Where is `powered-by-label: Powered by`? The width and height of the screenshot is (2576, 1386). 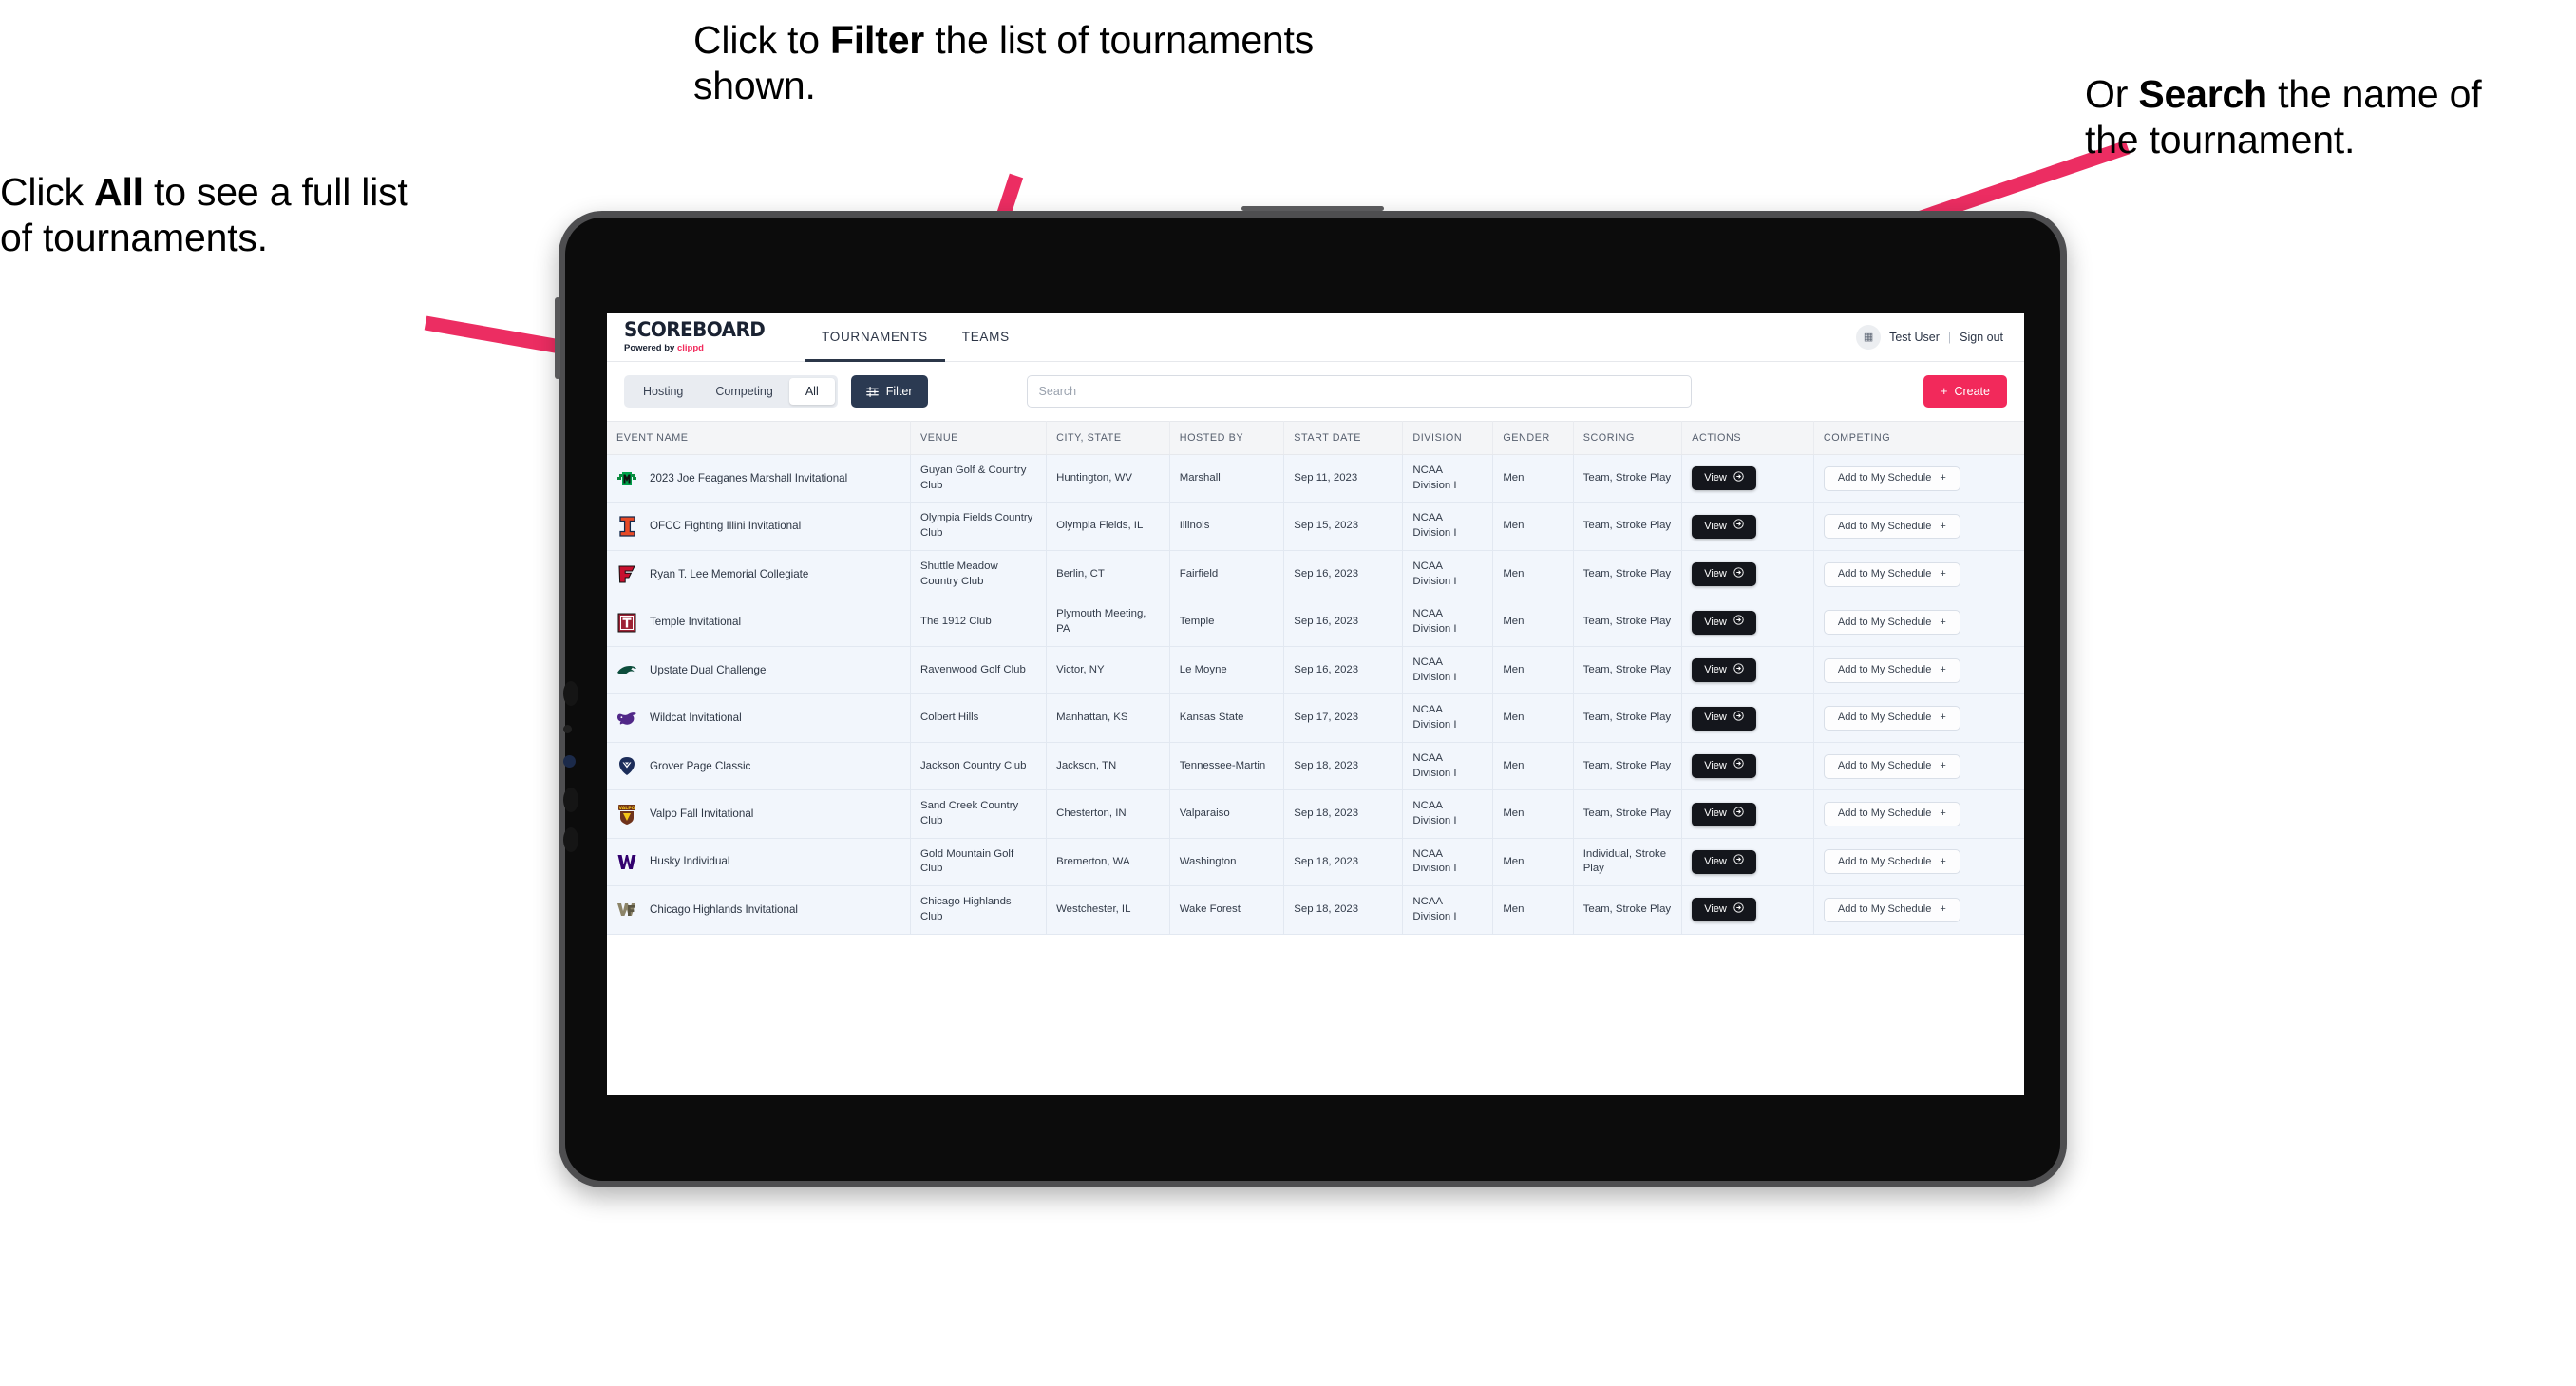 powered-by-label: Powered by is located at coordinates (649, 348).